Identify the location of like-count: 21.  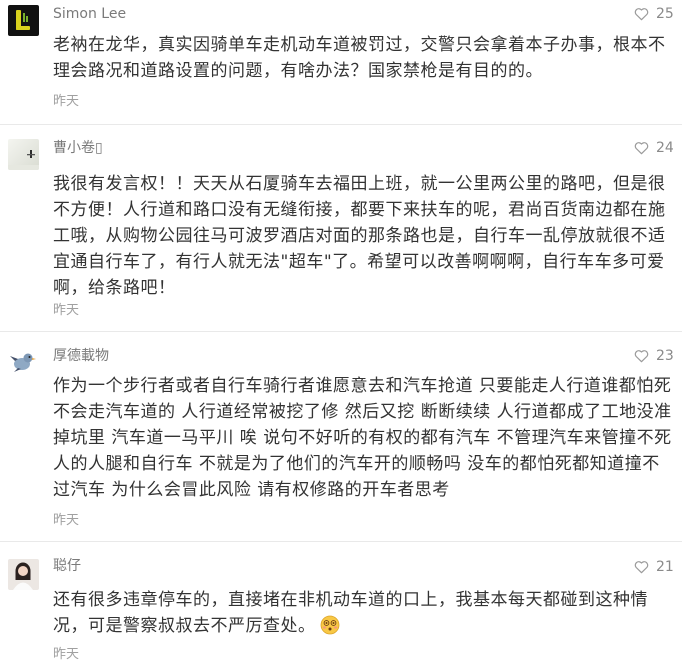
(665, 567).